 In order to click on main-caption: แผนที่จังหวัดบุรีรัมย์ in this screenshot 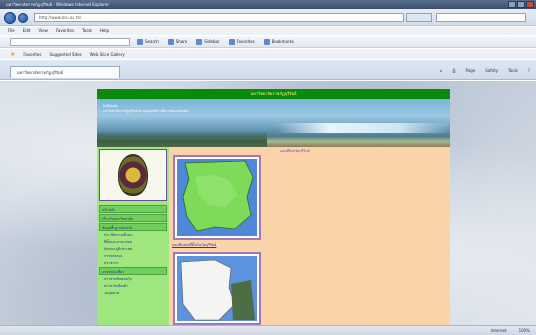, I will do `click(295, 151)`.